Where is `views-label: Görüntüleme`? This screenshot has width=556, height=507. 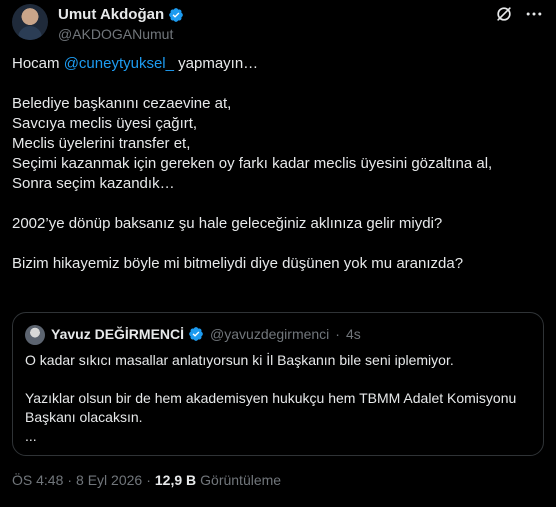
views-label: Görüntüleme is located at coordinates (241, 480).